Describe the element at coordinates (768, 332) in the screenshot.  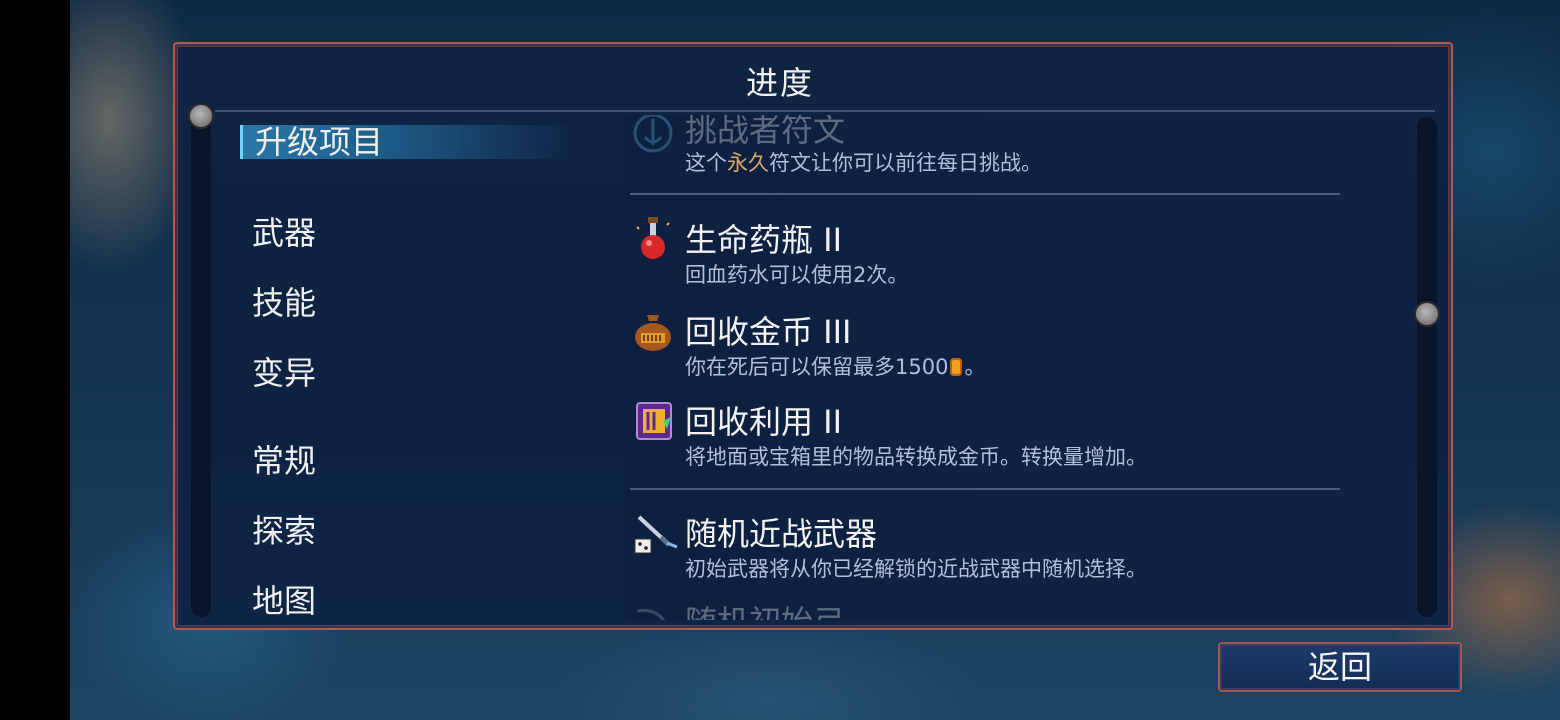
I see `entry-title: 回收金币 III` at that location.